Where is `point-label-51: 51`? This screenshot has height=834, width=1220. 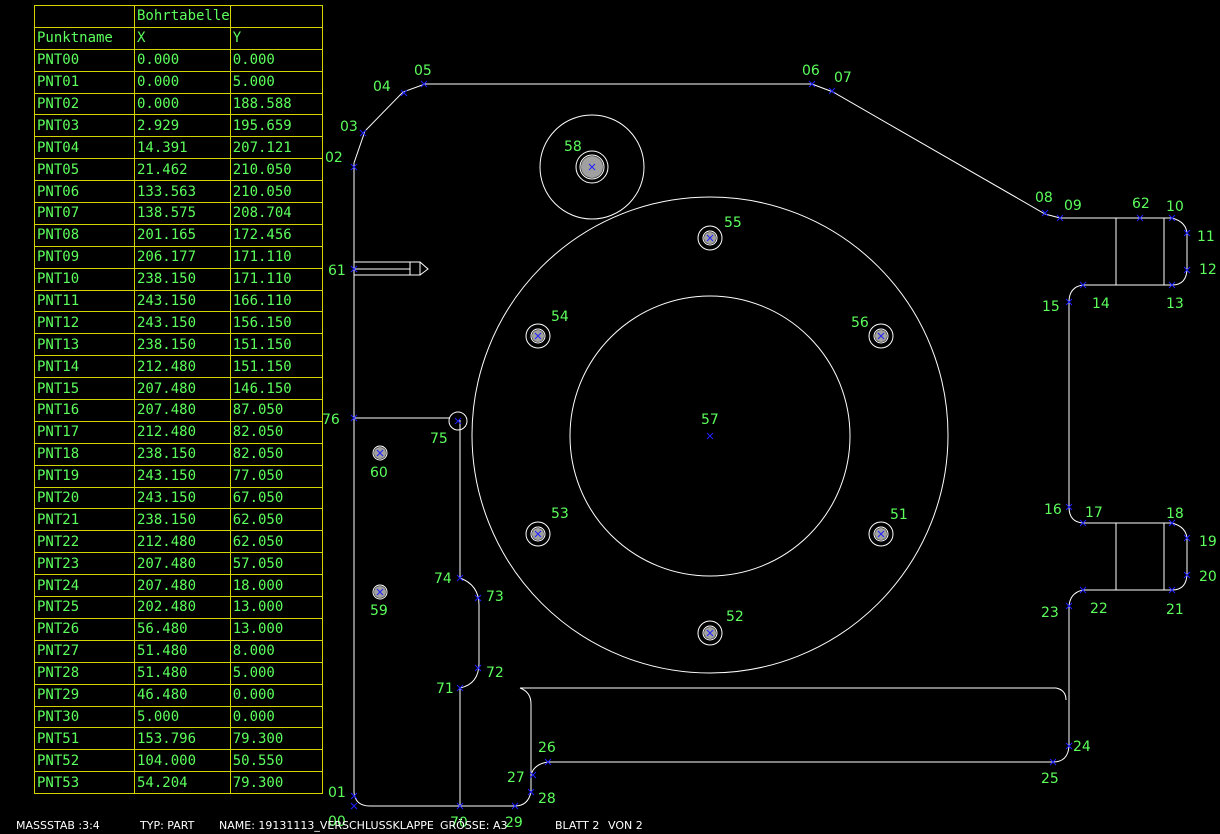
point-label-51: 51 is located at coordinates (899, 515).